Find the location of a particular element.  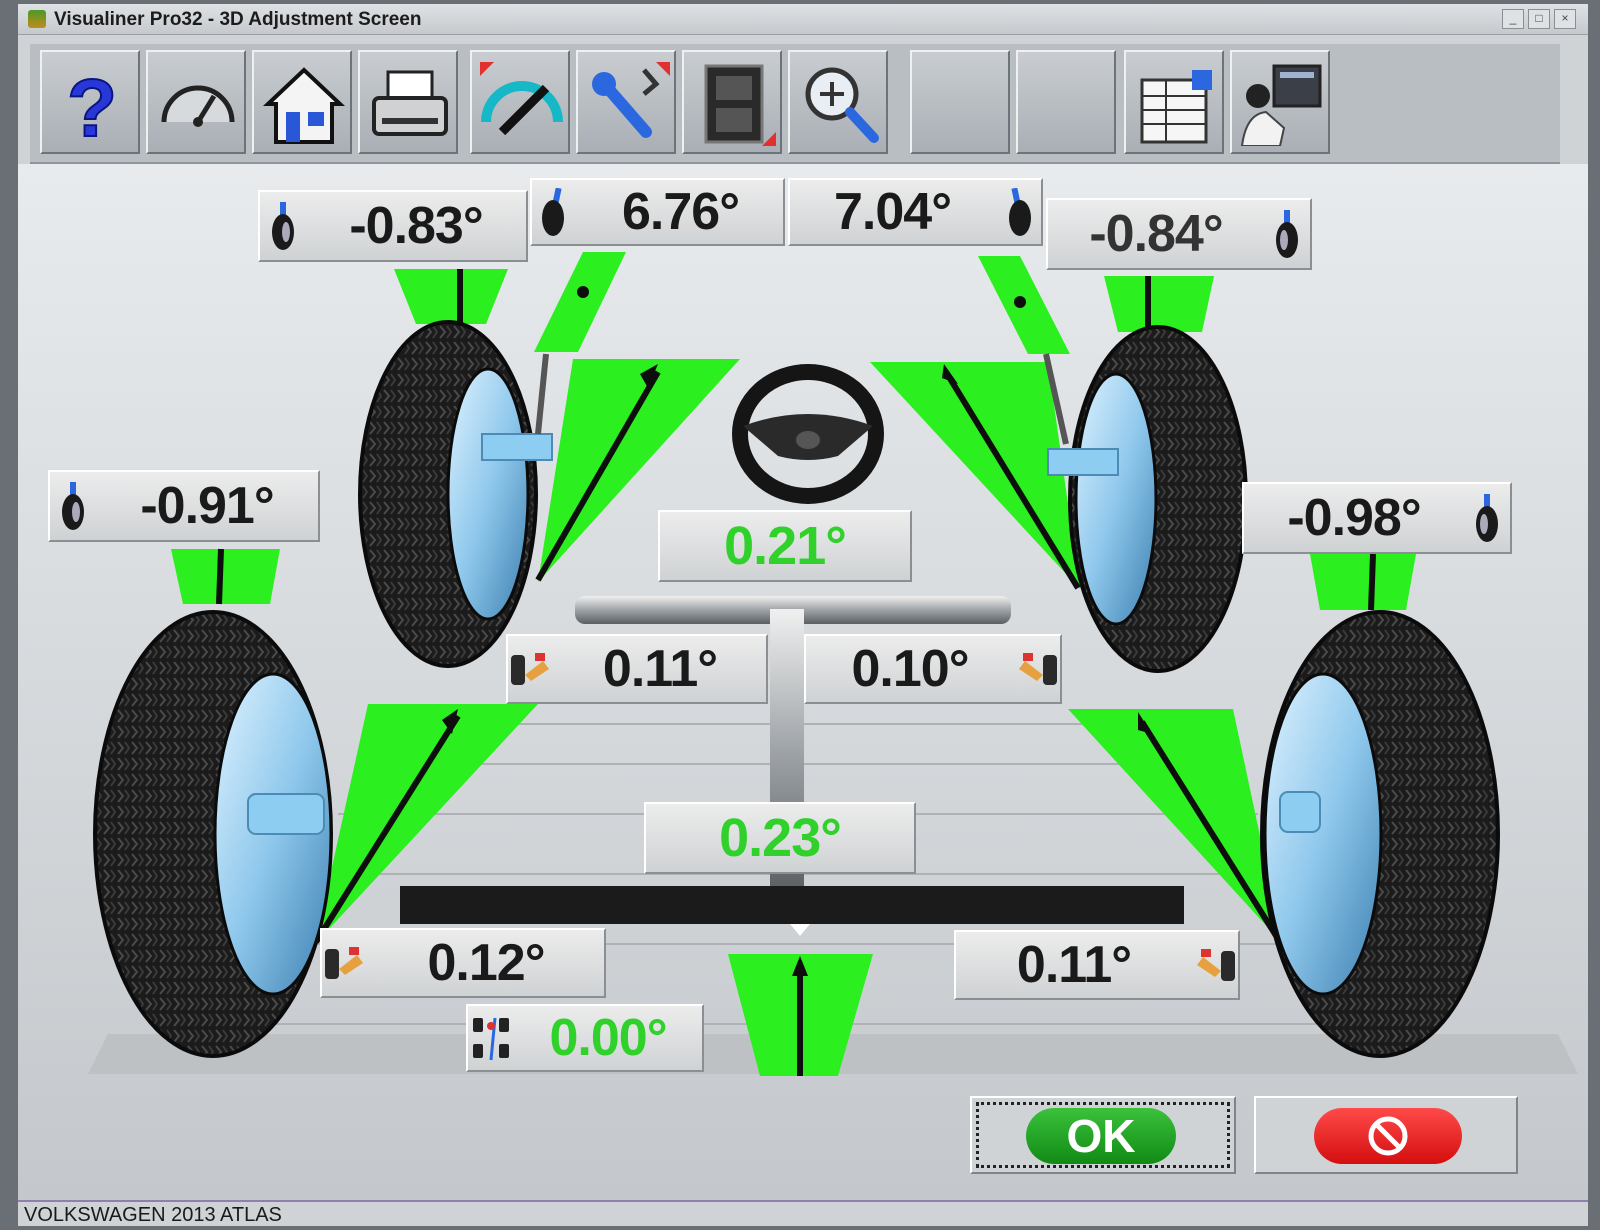

vehicle-info: VOLKSWAGEN 2013 ATLAS is located at coordinates (153, 1215).